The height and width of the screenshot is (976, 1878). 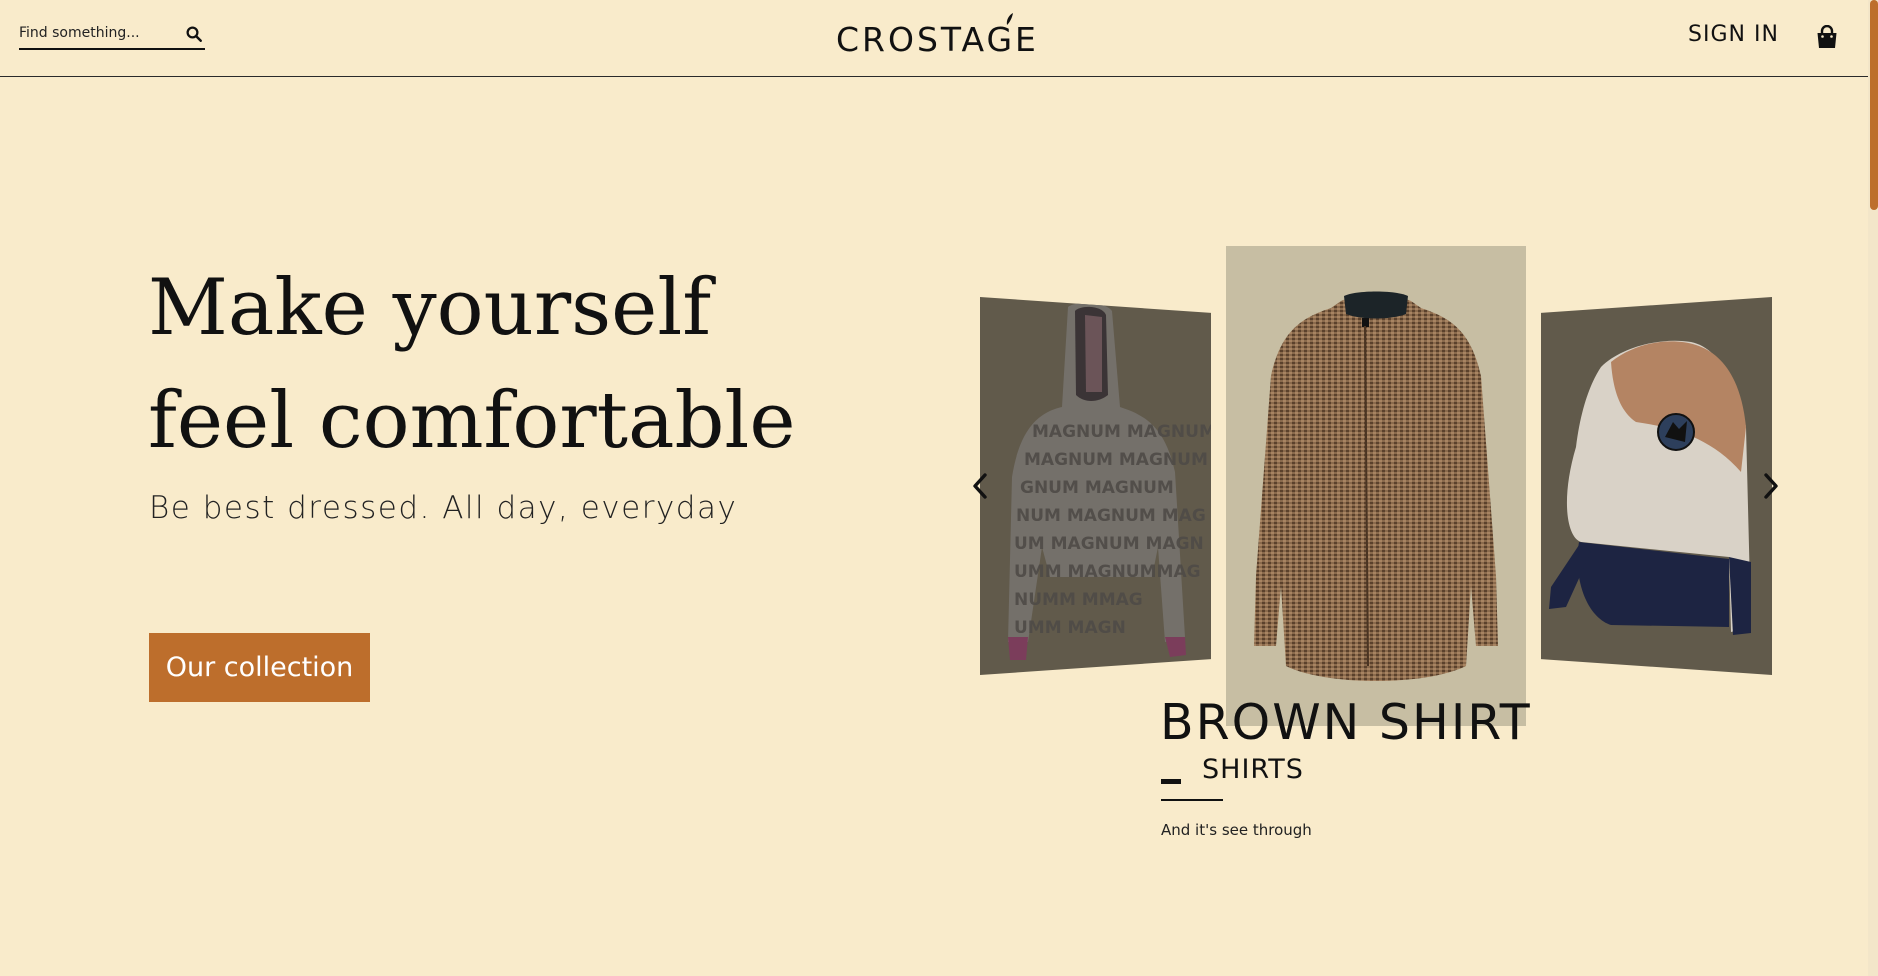 What do you see at coordinates (1171, 781) in the screenshot?
I see `product-dash` at bounding box center [1171, 781].